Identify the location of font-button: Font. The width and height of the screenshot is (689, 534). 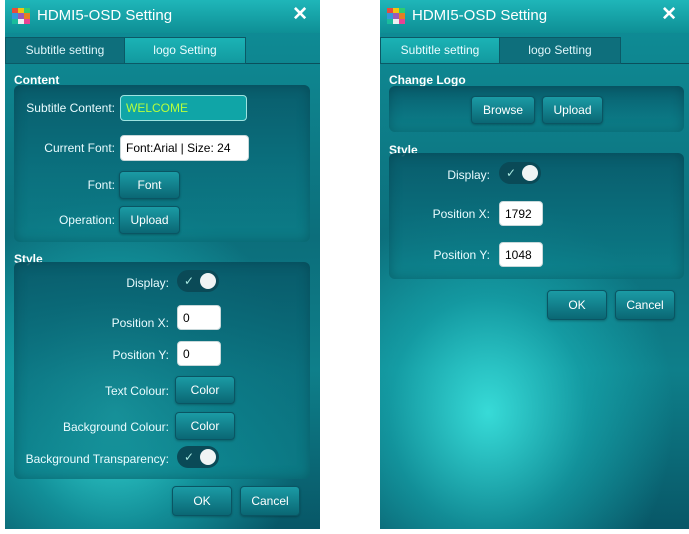
(149, 185).